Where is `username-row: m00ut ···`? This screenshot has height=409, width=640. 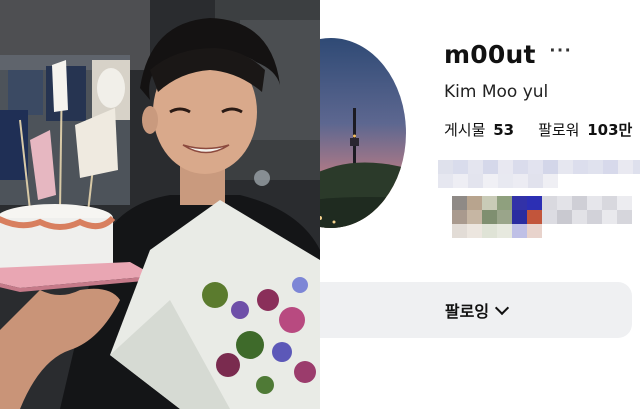 username-row: m00ut ··· is located at coordinates (508, 54).